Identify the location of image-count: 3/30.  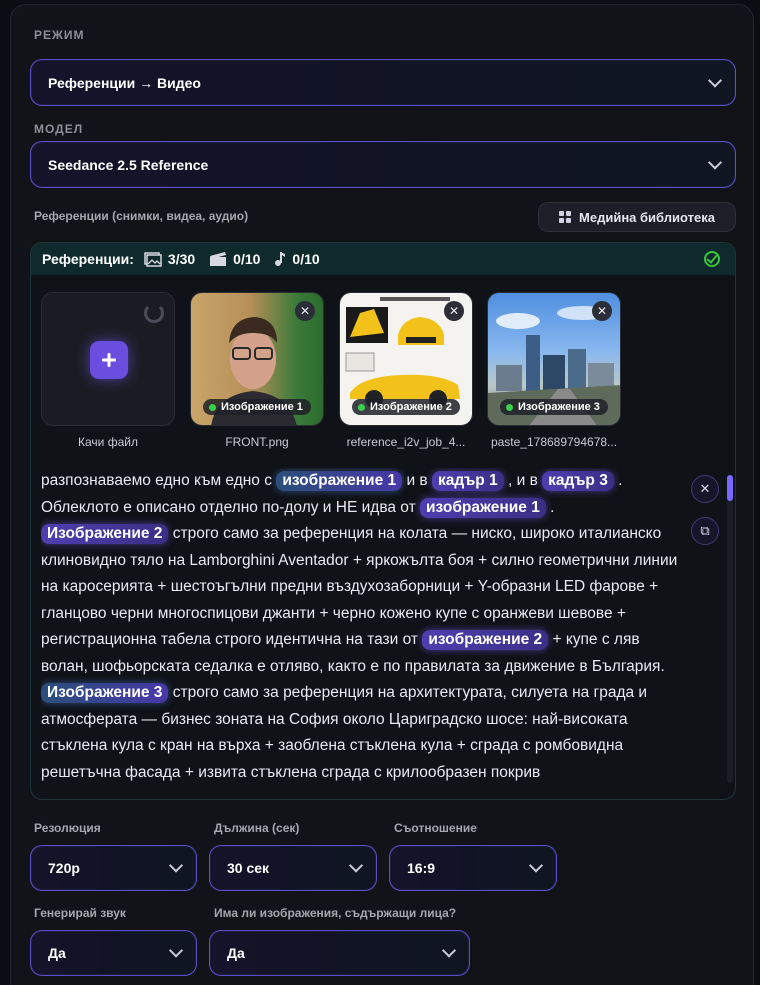
(181, 259).